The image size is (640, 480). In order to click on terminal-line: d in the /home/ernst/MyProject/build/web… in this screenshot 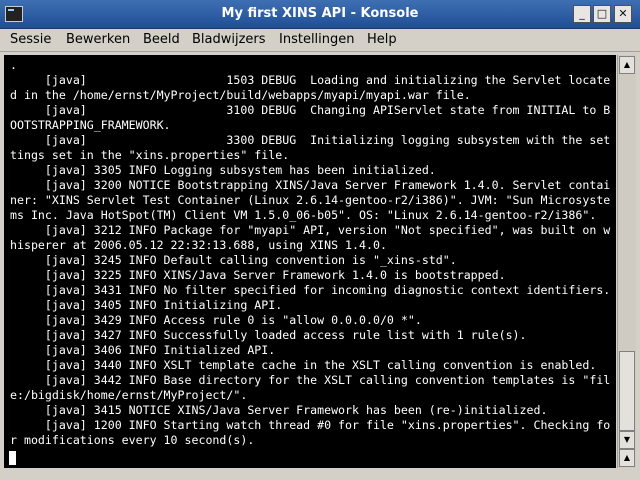, I will do `click(240, 95)`.